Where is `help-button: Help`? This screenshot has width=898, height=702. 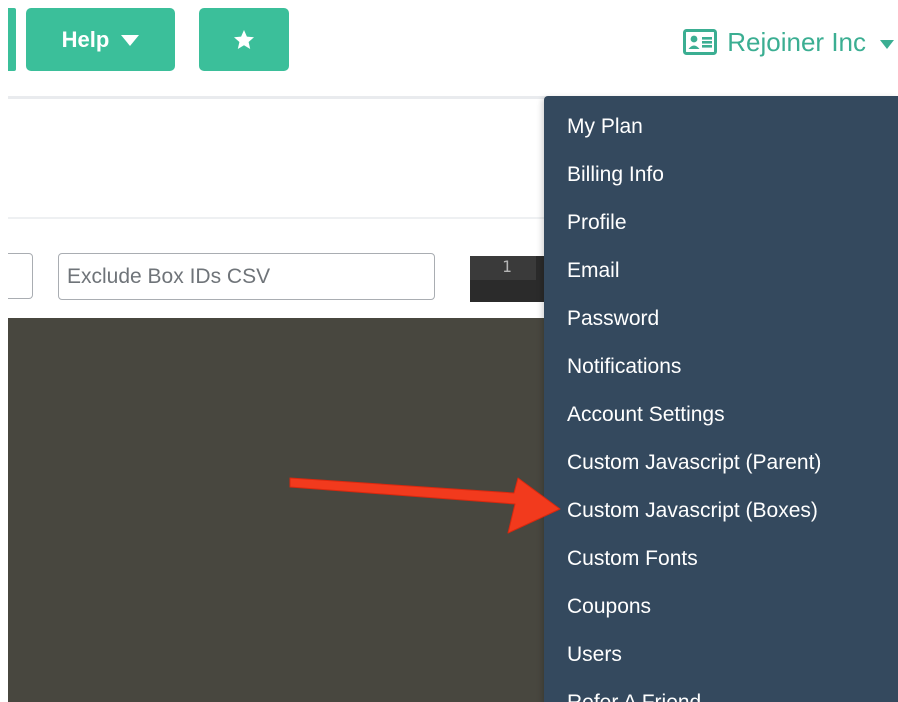 help-button: Help is located at coordinates (100, 39).